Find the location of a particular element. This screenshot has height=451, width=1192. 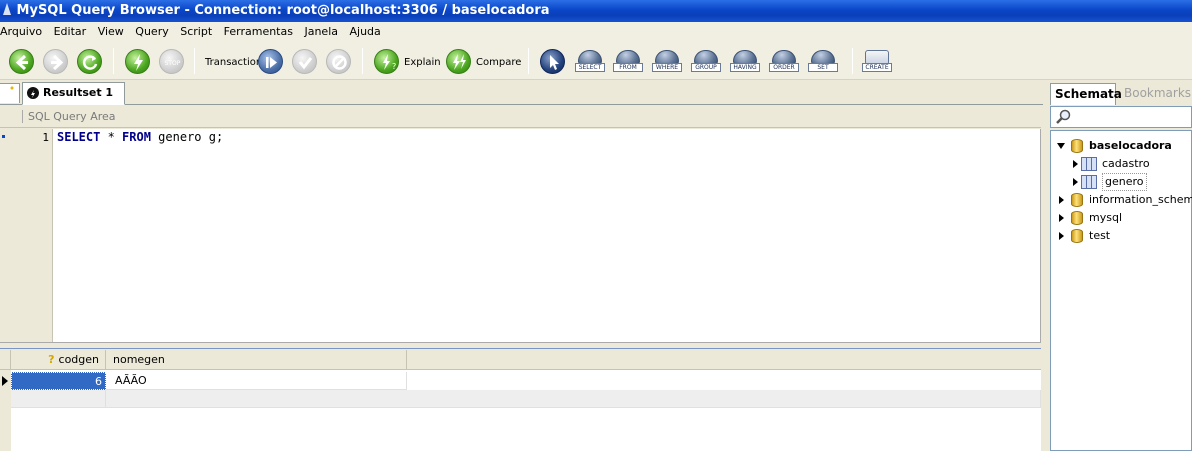

tree-node-mysql: mysql is located at coordinates (1123, 218).